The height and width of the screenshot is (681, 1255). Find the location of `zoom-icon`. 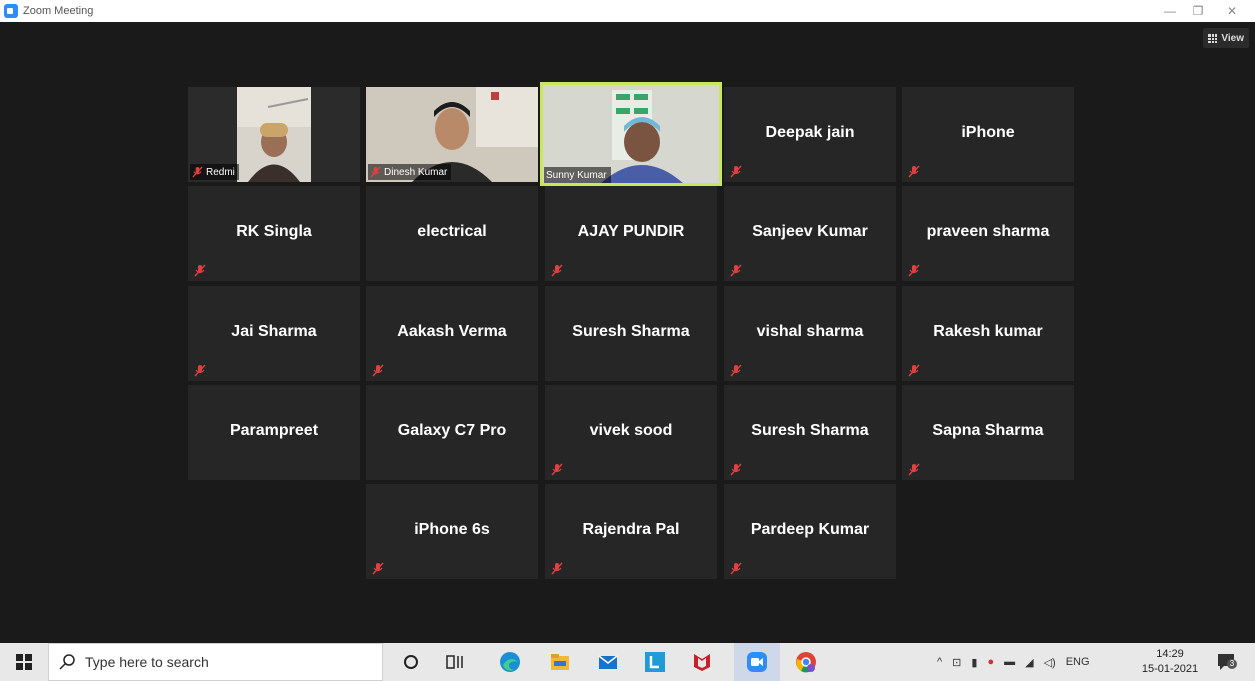

zoom-icon is located at coordinates (757, 662).